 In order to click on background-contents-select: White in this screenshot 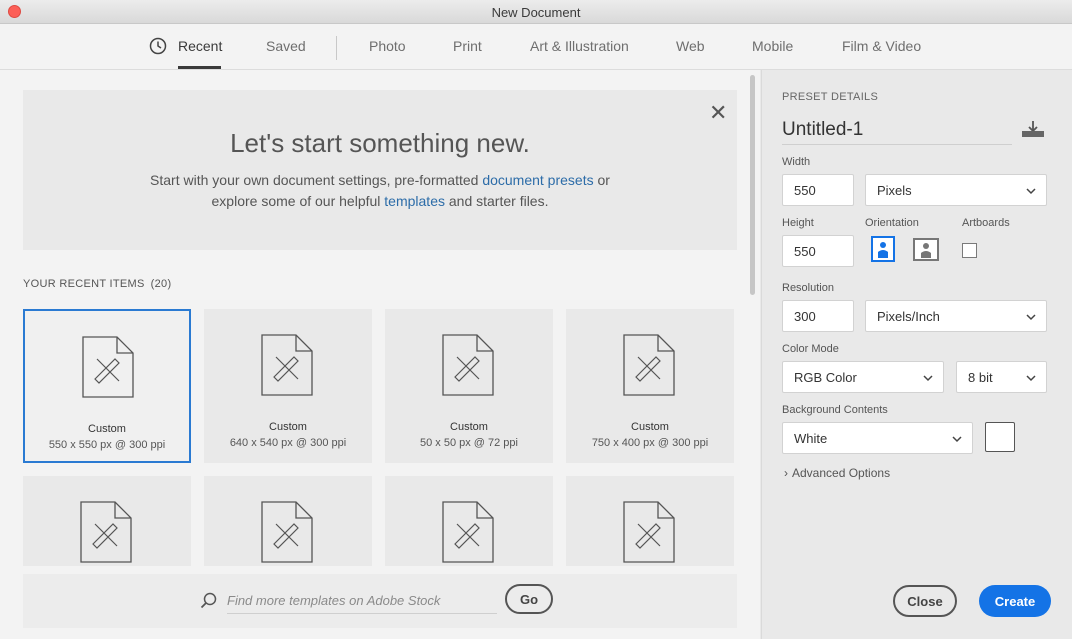, I will do `click(877, 438)`.